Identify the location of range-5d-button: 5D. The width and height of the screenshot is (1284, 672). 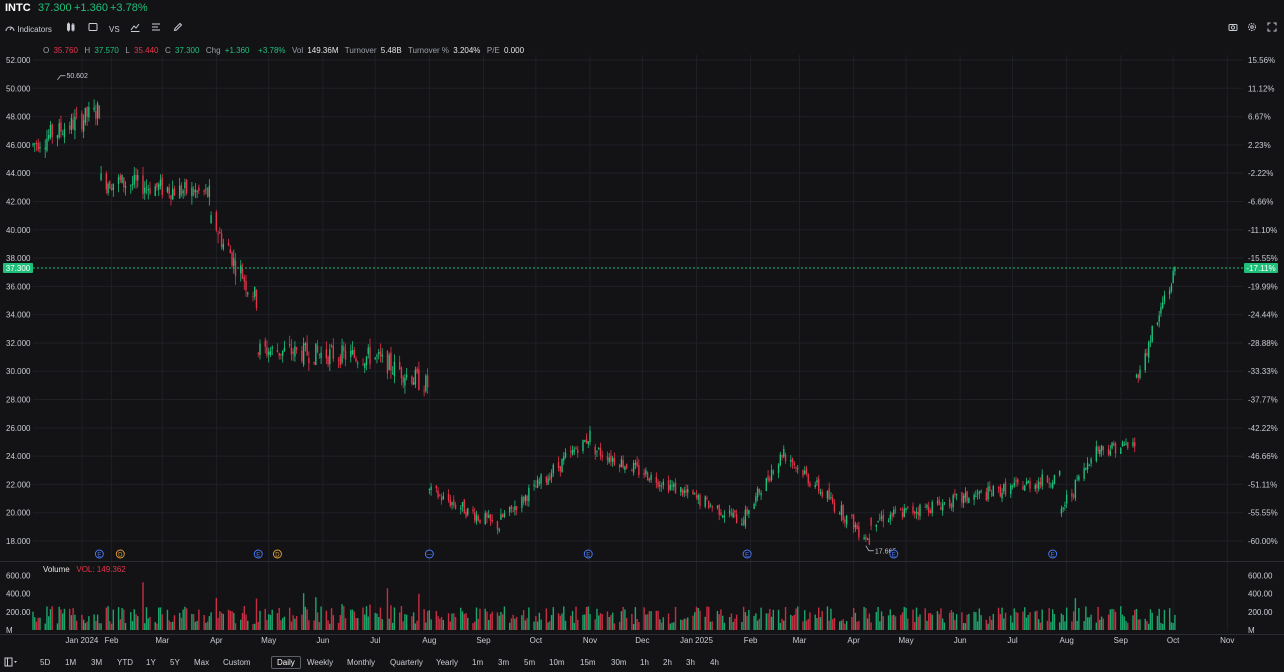
(45, 662).